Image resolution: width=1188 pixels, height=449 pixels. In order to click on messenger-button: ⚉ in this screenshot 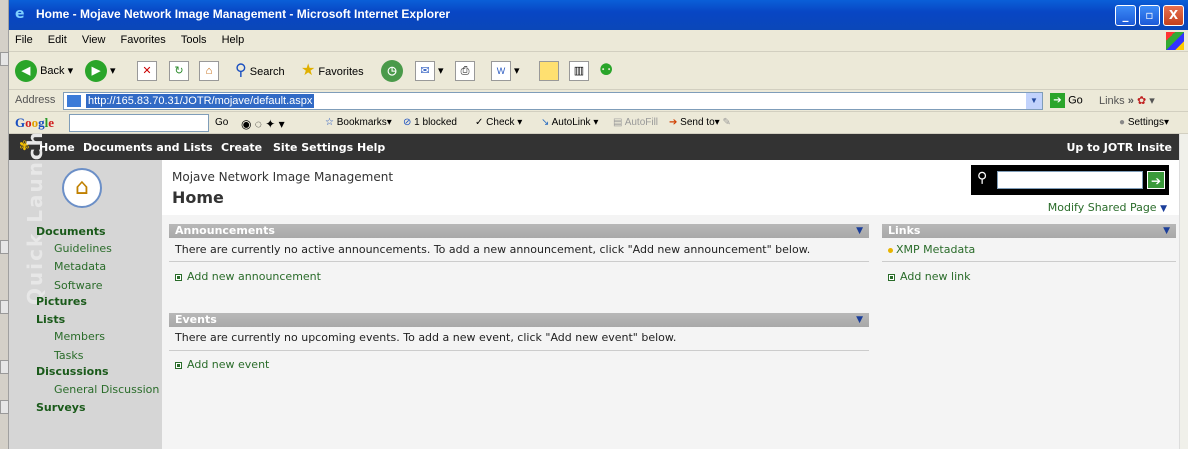, I will do `click(606, 71)`.